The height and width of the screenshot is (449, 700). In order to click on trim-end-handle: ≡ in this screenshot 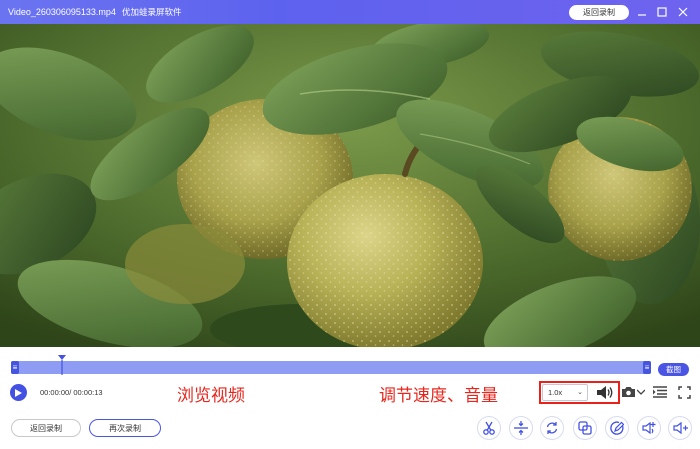, I will do `click(647, 367)`.